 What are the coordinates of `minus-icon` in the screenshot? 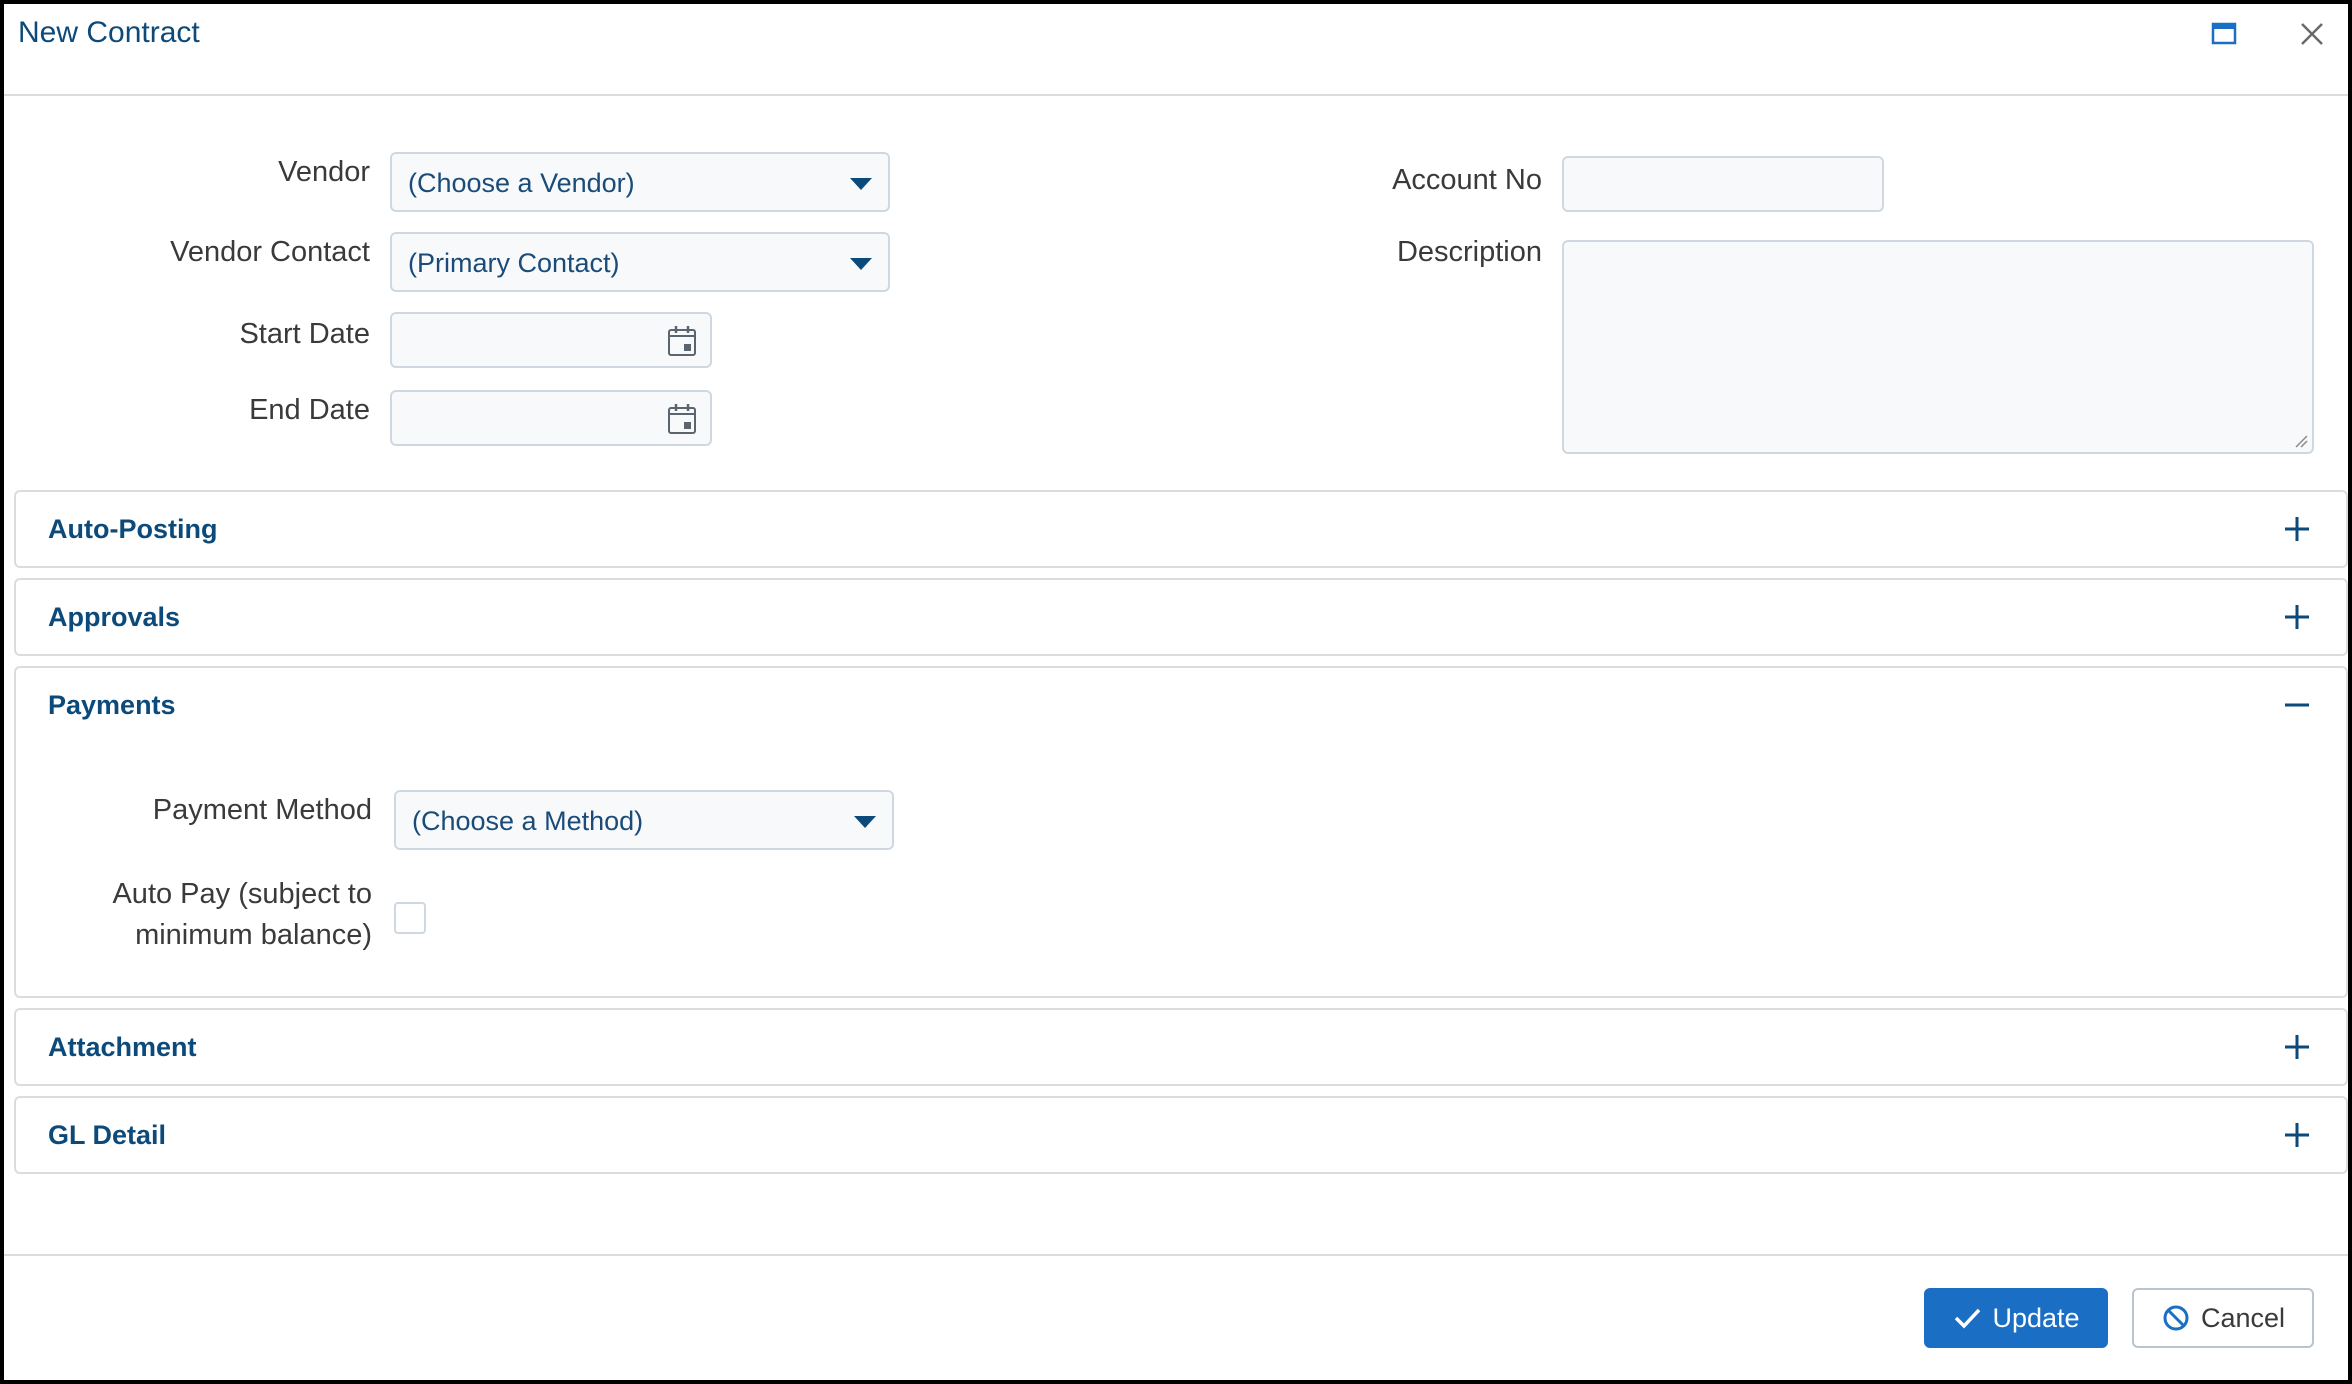 It's located at (2297, 705).